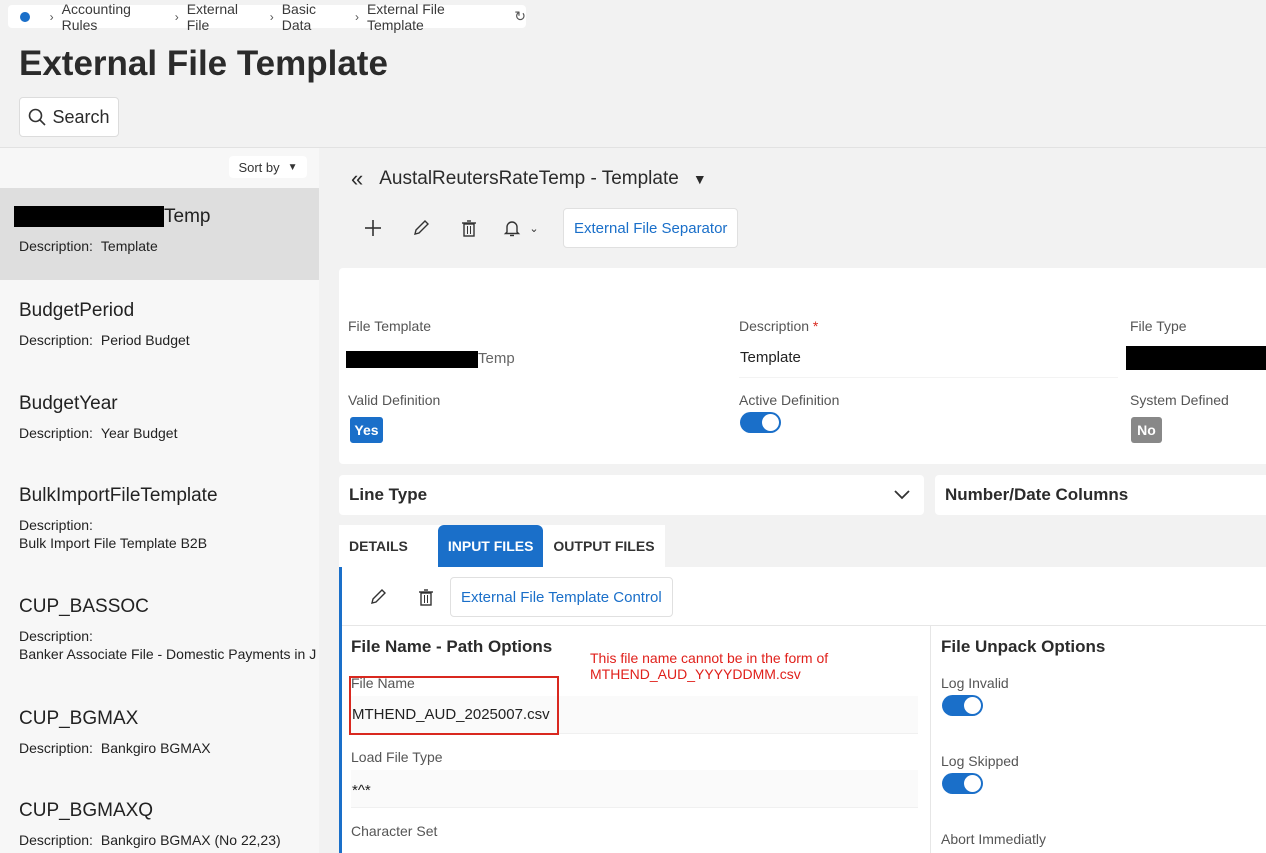 The width and height of the screenshot is (1266, 853). Describe the element at coordinates (361, 790) in the screenshot. I see `load-file-type-value: *^*` at that location.